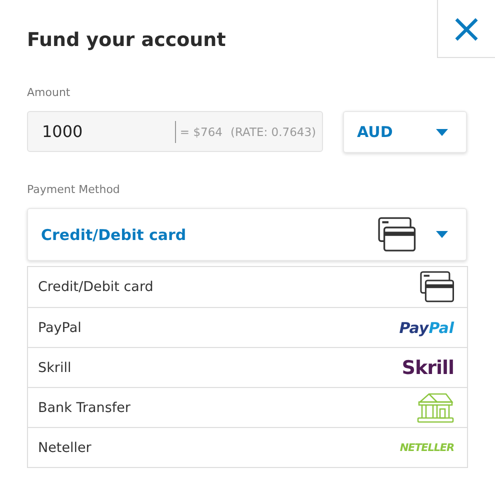 Image resolution: width=495 pixels, height=488 pixels. Describe the element at coordinates (55, 368) in the screenshot. I see `option-label: Skrill` at that location.